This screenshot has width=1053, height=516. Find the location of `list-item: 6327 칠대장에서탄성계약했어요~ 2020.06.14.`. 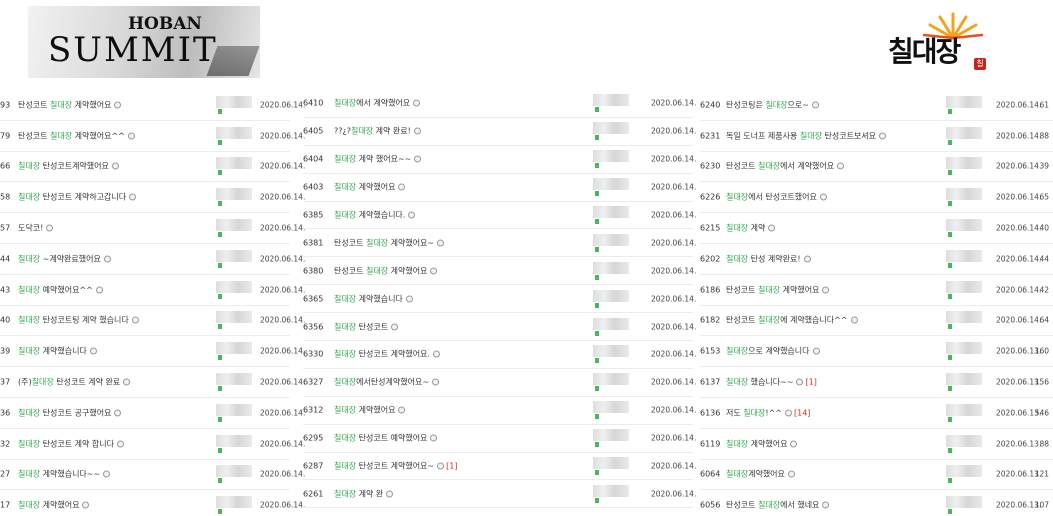

list-item: 6327 칠대장에서탄성계약했어요~ 2020.06.14. is located at coordinates (499, 383).